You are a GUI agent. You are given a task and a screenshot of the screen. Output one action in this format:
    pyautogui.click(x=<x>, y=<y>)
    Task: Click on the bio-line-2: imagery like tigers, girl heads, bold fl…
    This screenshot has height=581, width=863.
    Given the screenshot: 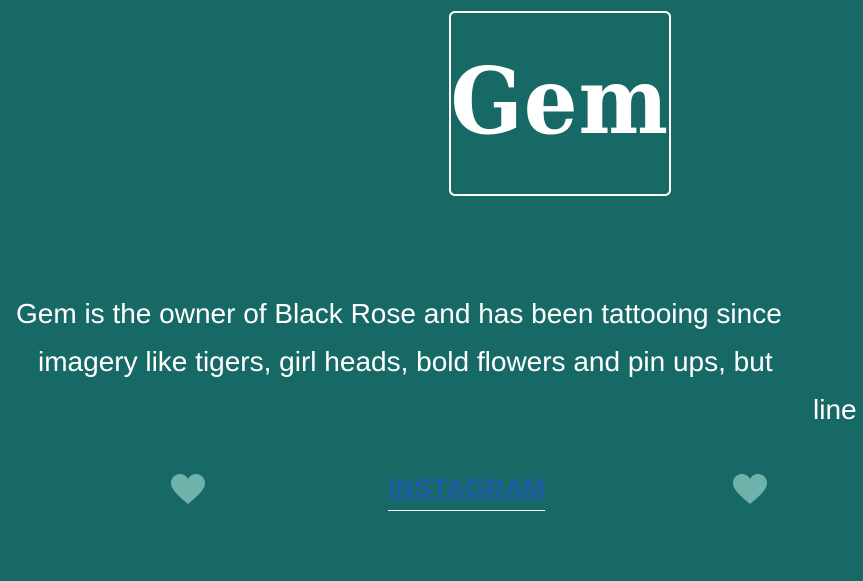 What is the action you would take?
    pyautogui.click(x=405, y=361)
    